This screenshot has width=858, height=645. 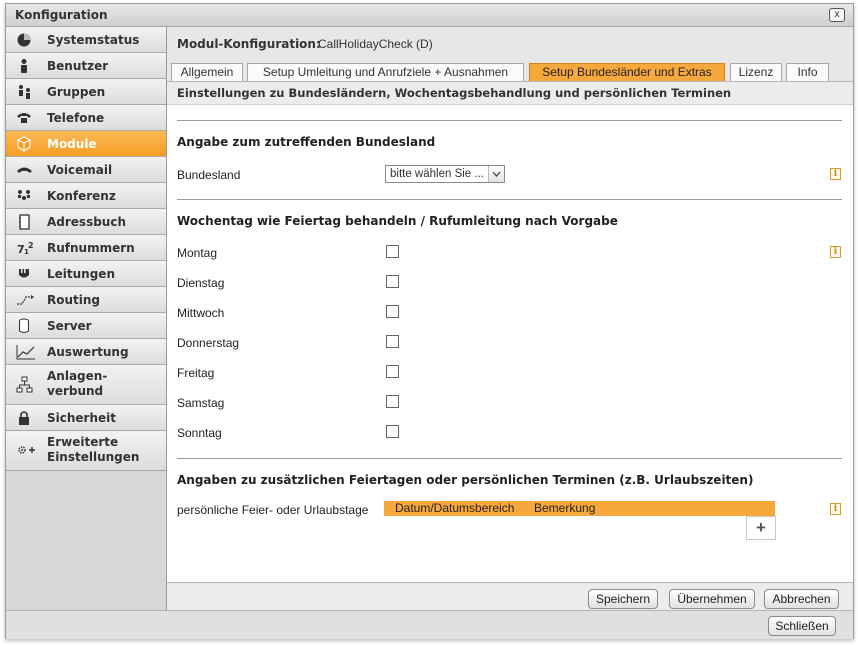 I want to click on tab-info: Info, so click(x=807, y=72).